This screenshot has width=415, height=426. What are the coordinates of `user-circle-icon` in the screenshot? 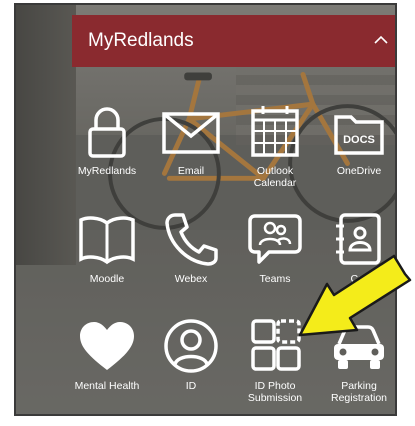 It's located at (191, 346).